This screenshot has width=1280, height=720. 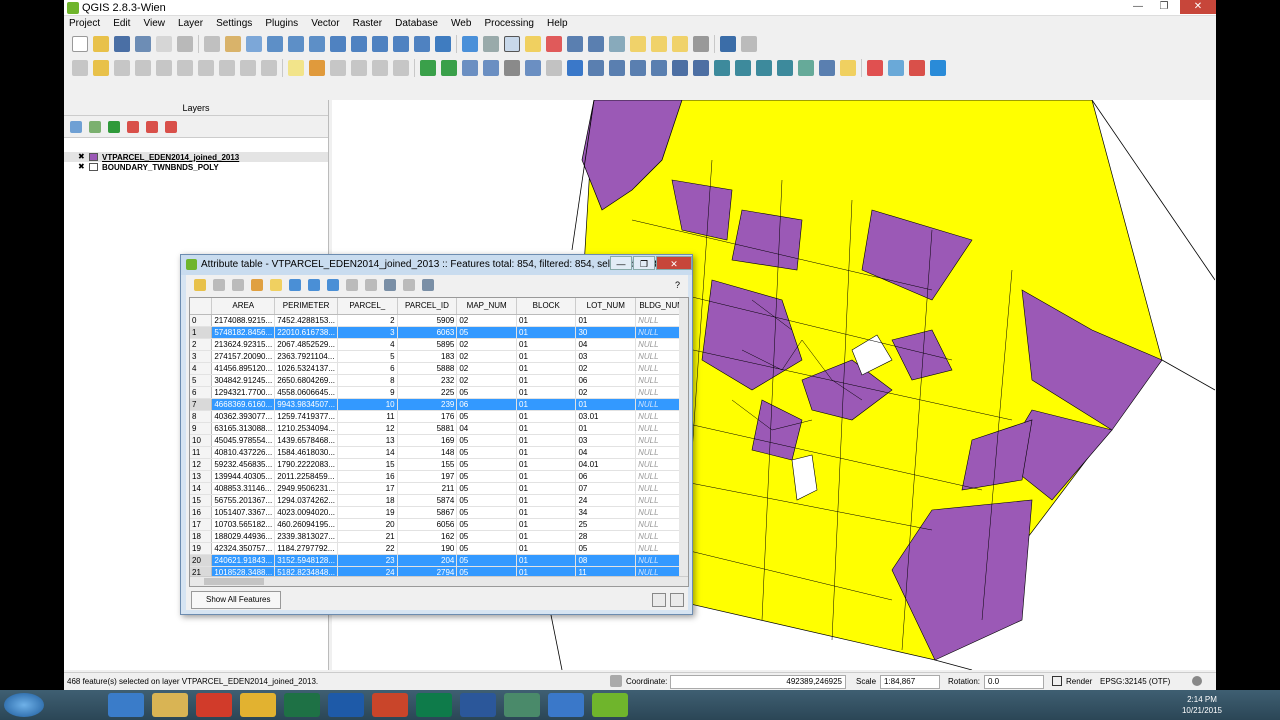 What do you see at coordinates (306, 306) in the screenshot?
I see `column-header: PERIMETER` at bounding box center [306, 306].